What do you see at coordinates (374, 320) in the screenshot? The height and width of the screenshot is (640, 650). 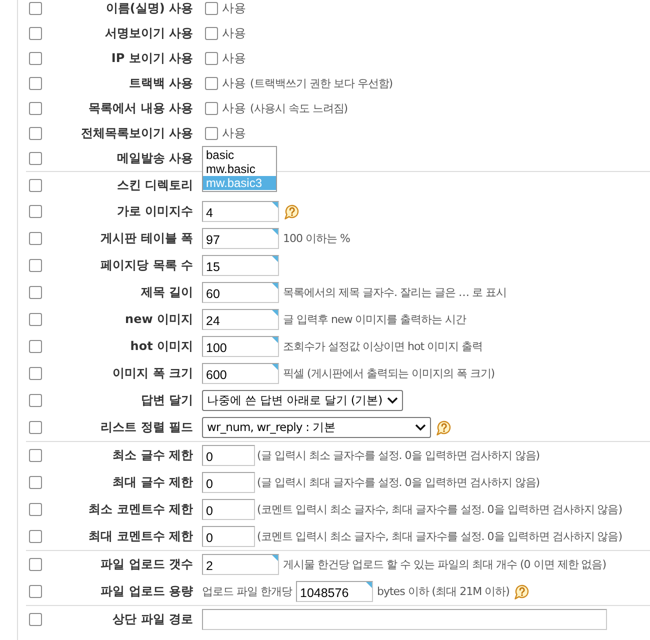 I see `note-text: 글 입력후 new 이미지를 출력하는 시간` at bounding box center [374, 320].